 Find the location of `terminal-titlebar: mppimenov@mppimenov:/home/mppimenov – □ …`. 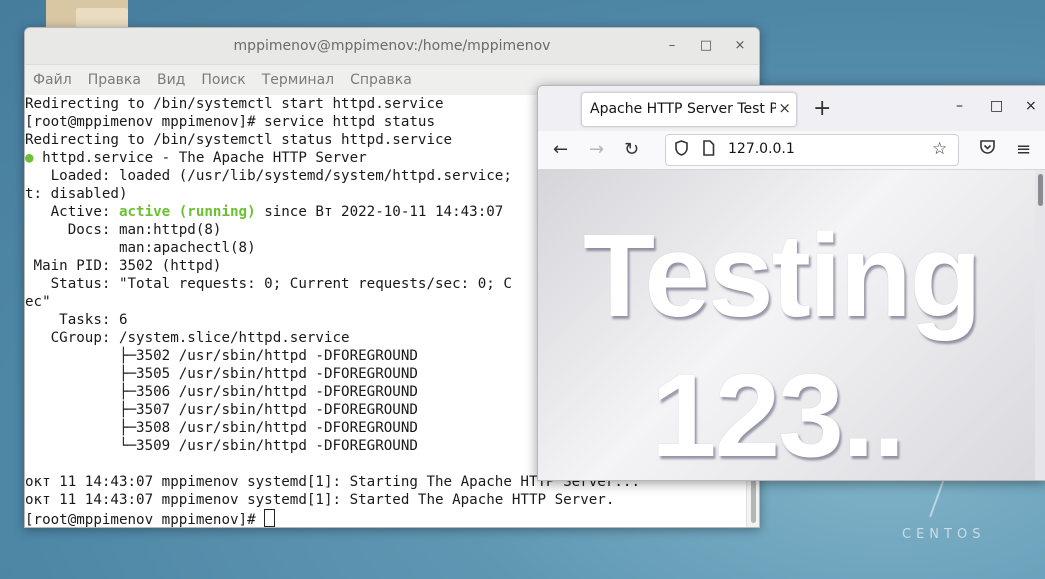

terminal-titlebar: mppimenov@mppimenov:/home/mppimenov – □ … is located at coordinates (392, 46).